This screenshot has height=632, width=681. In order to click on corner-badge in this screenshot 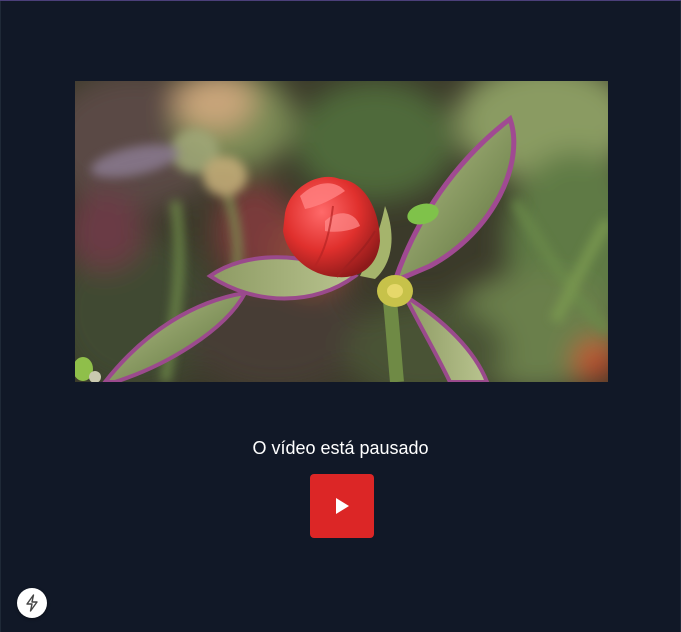, I will do `click(32, 603)`.